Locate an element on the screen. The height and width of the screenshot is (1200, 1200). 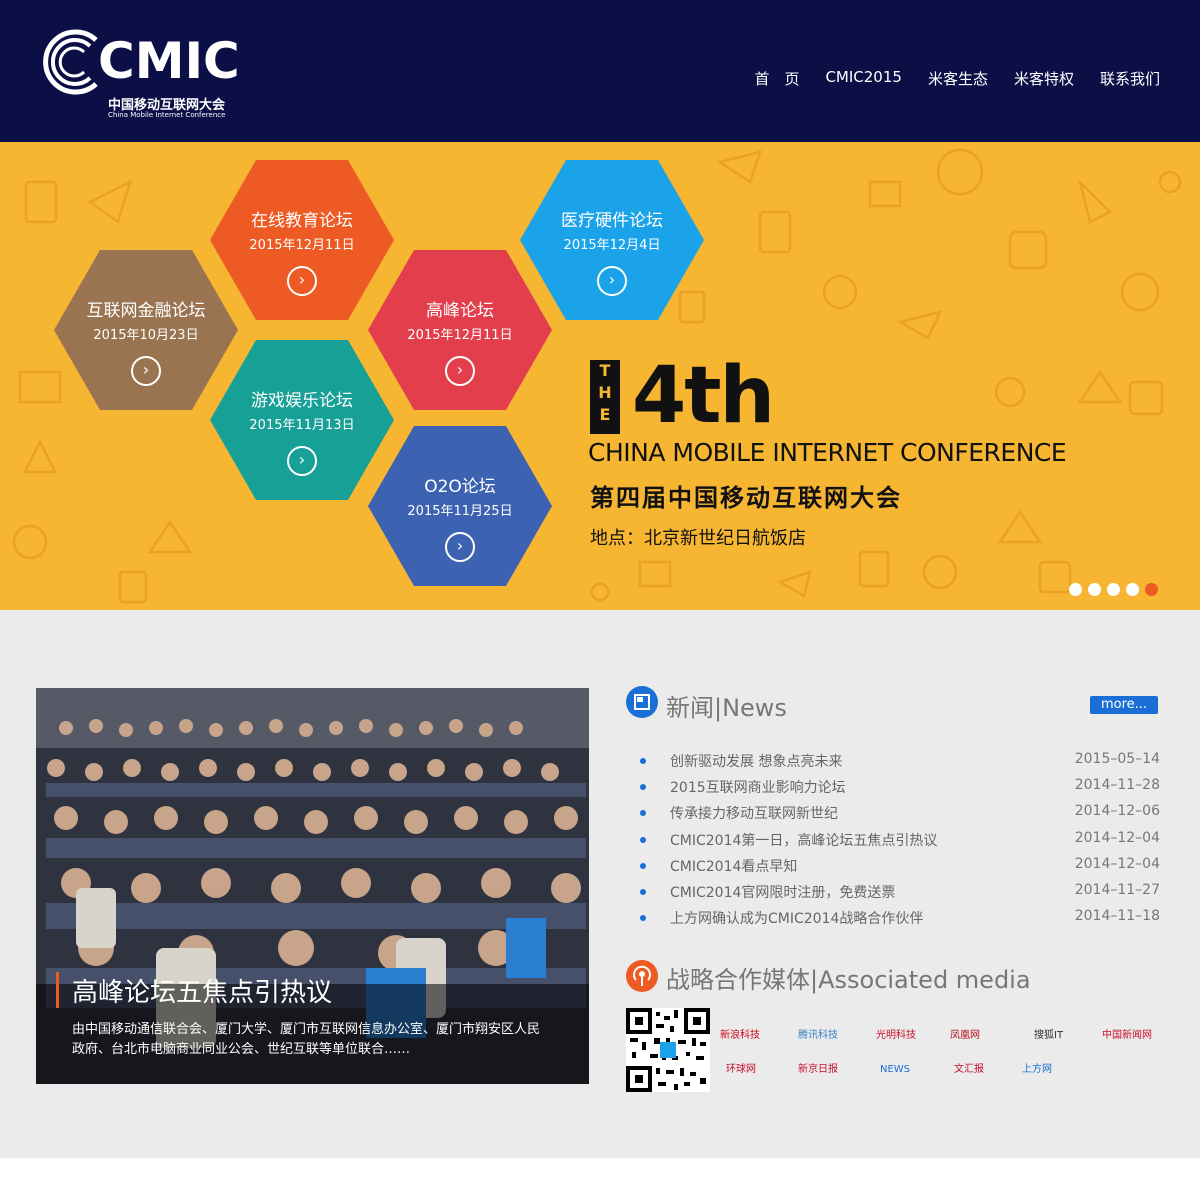
forum-o2o: O2O论坛 2015年11月25日 › is located at coordinates (460, 506).